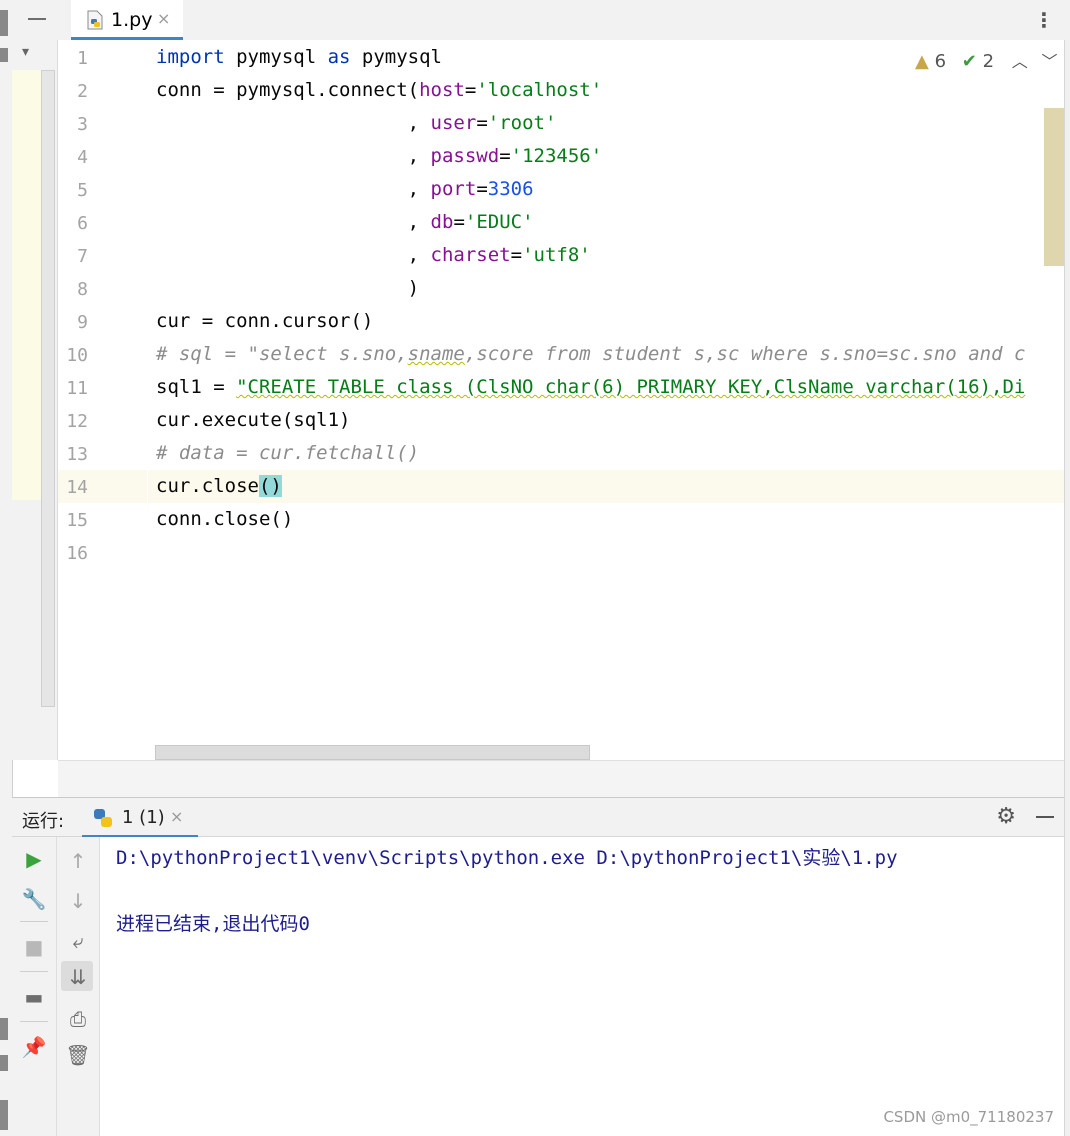 Image resolution: width=1070 pixels, height=1136 pixels. Describe the element at coordinates (78, 901) in the screenshot. I see `arrow-down-icon: ↓` at that location.